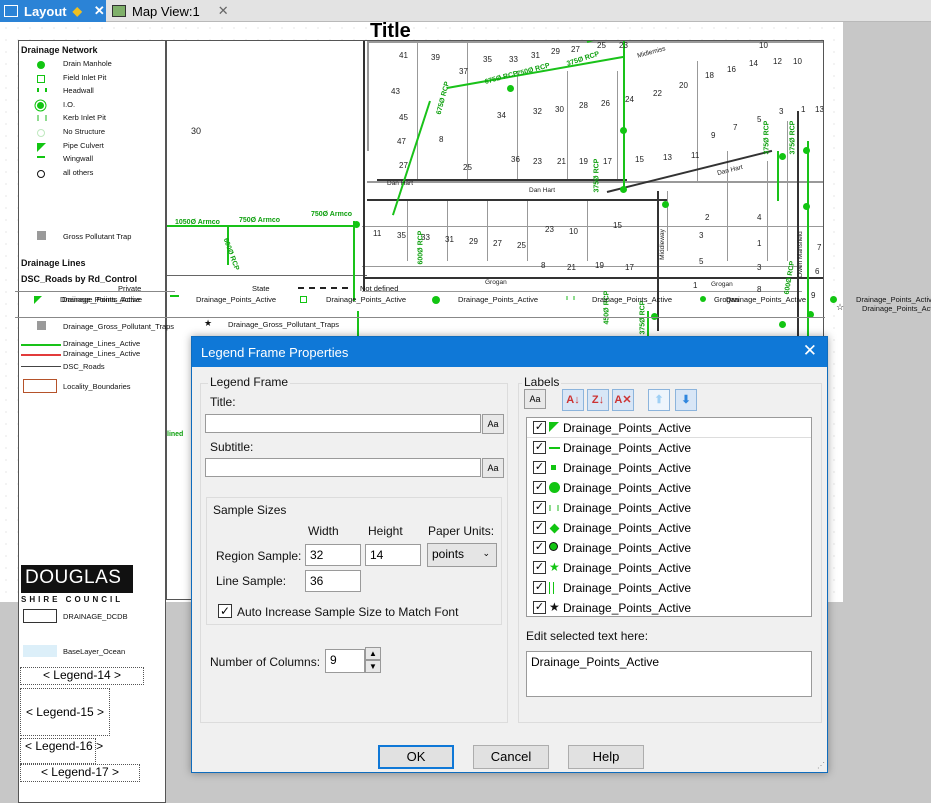 The height and width of the screenshot is (803, 931). What do you see at coordinates (686, 400) in the screenshot?
I see `move-down-icon: ⬇` at bounding box center [686, 400].